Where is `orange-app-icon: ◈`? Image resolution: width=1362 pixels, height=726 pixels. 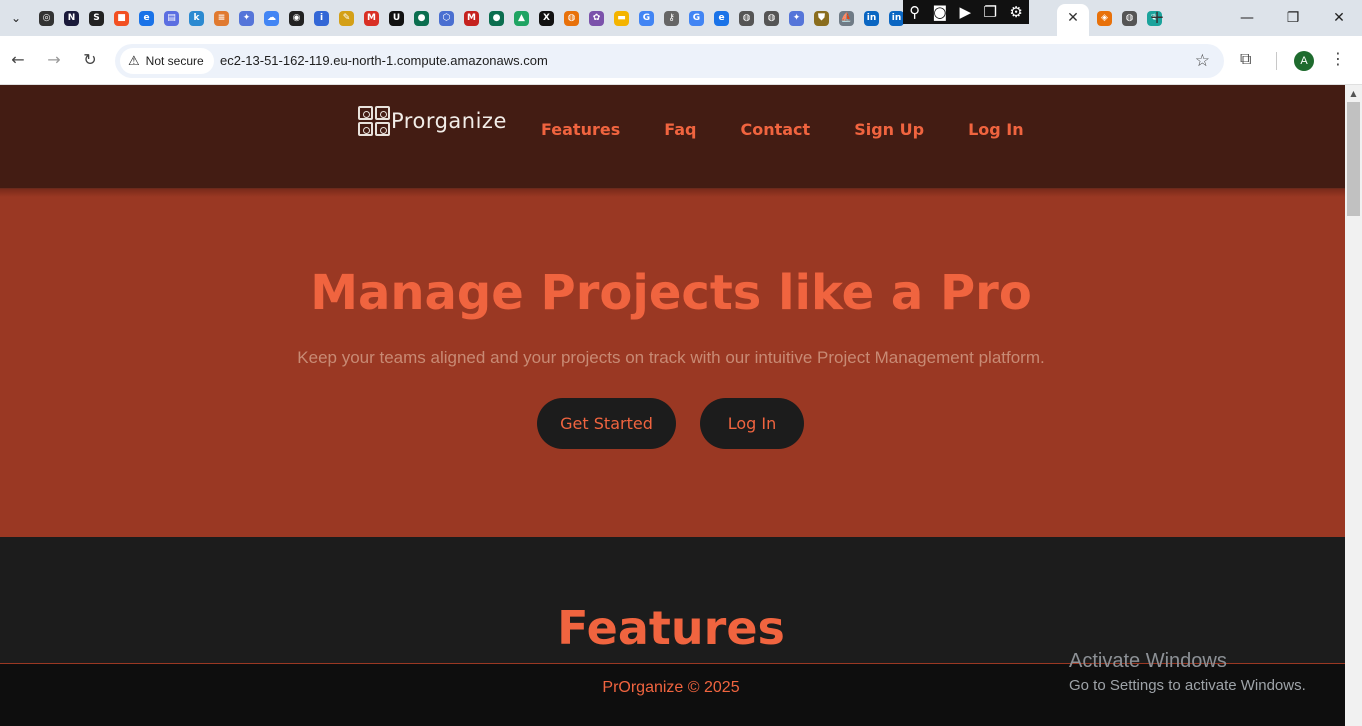 orange-app-icon: ◈ is located at coordinates (1104, 18).